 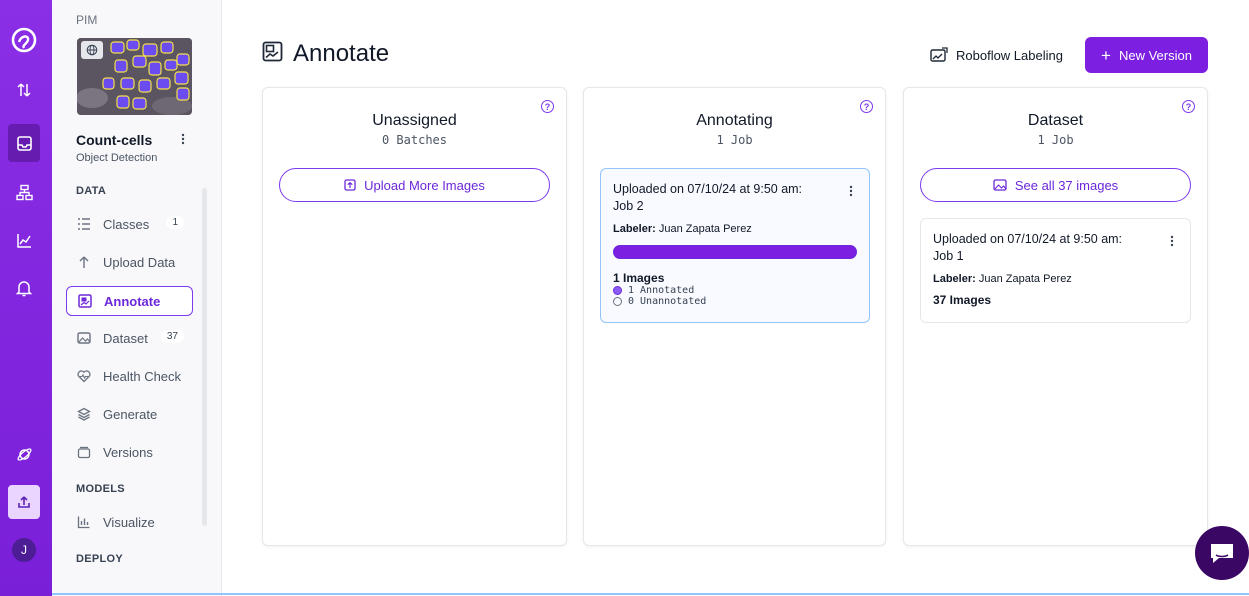 I want to click on sidebar-item-health-check: Health Check, so click(x=129, y=376).